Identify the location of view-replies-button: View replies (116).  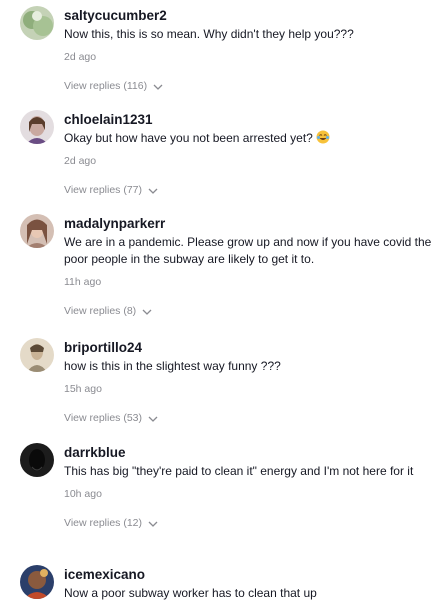
(113, 86).